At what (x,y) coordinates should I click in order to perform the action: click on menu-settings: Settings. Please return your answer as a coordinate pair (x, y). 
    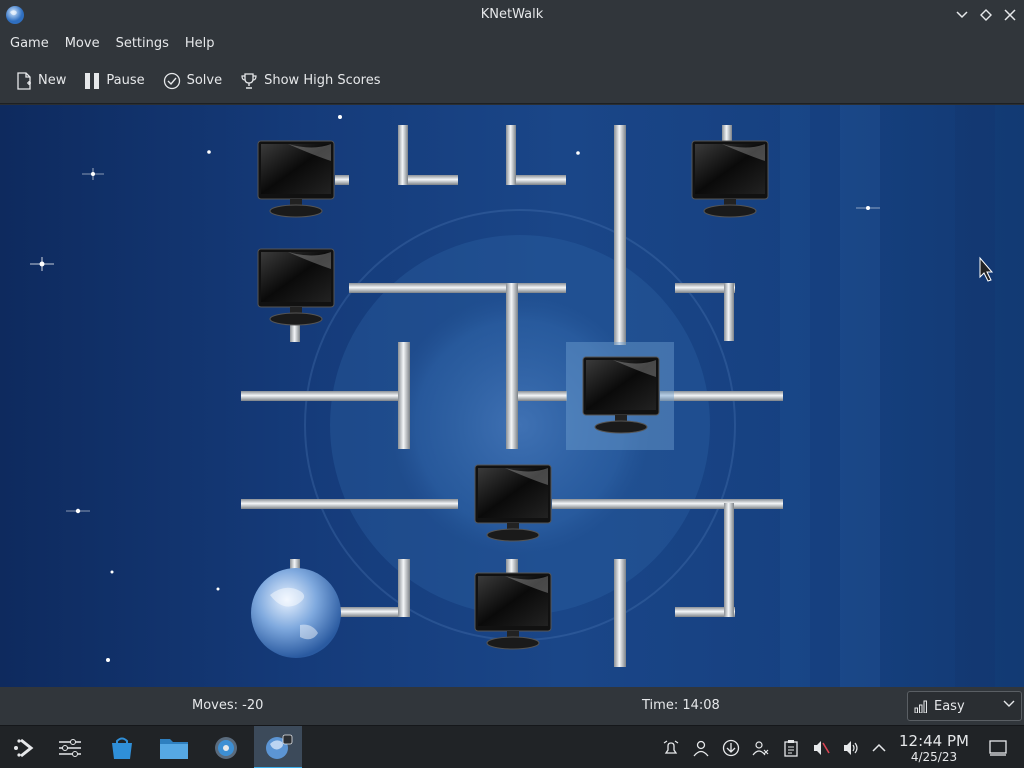
    Looking at the image, I should click on (142, 44).